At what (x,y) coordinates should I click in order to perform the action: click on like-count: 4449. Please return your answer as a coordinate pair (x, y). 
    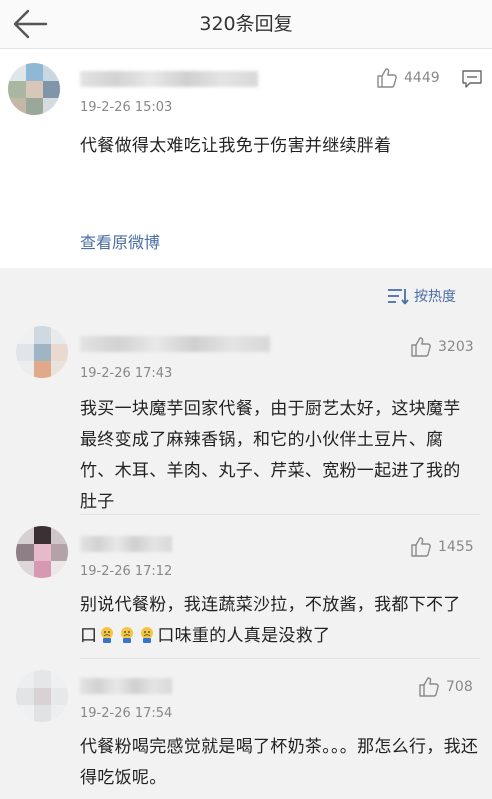
    Looking at the image, I should click on (422, 78).